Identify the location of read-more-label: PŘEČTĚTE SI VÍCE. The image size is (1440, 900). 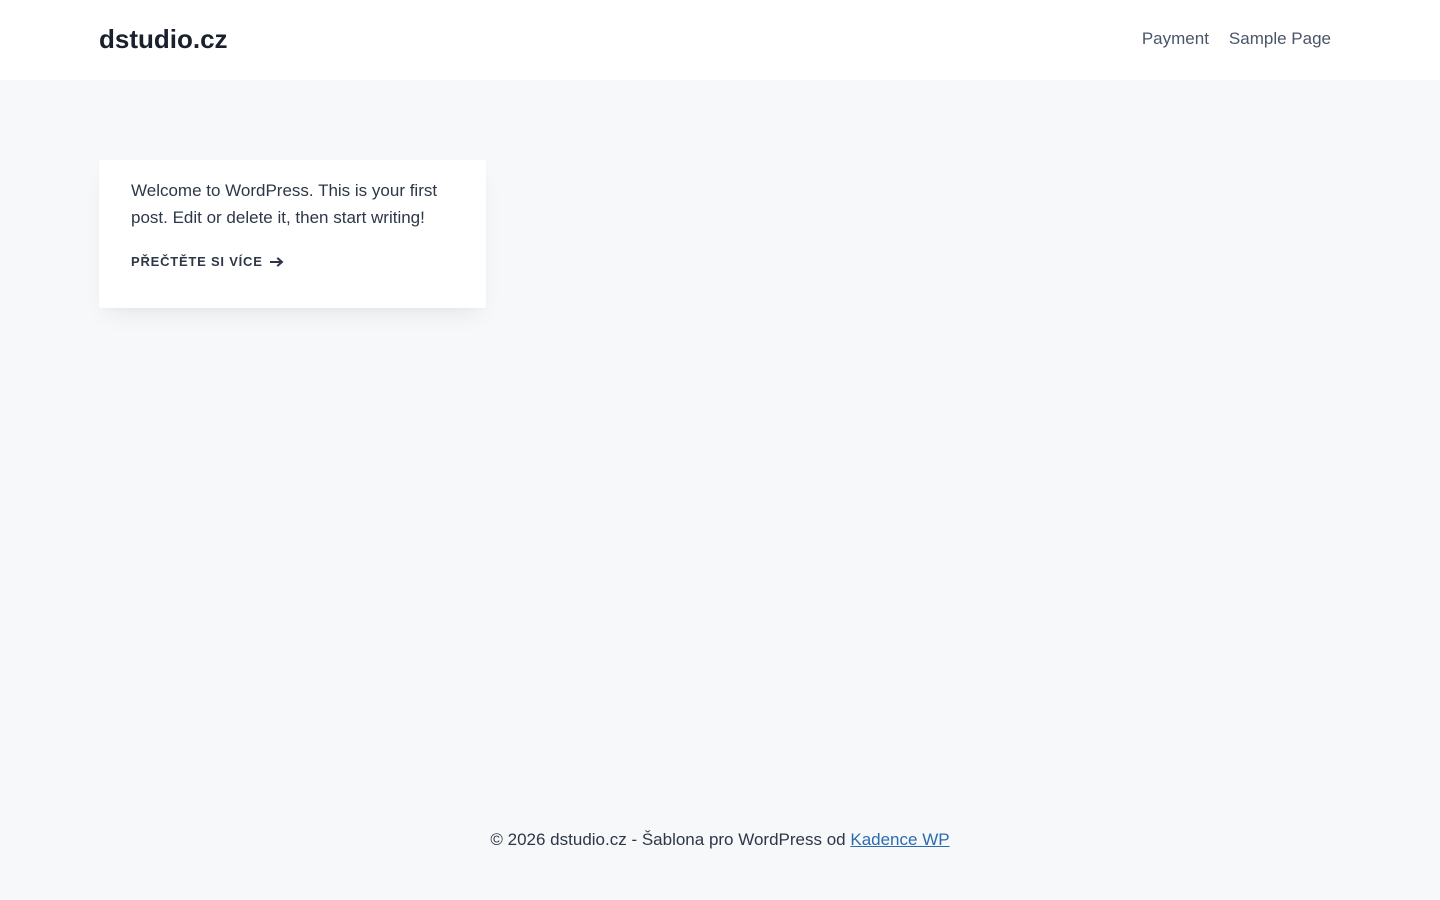
(197, 261).